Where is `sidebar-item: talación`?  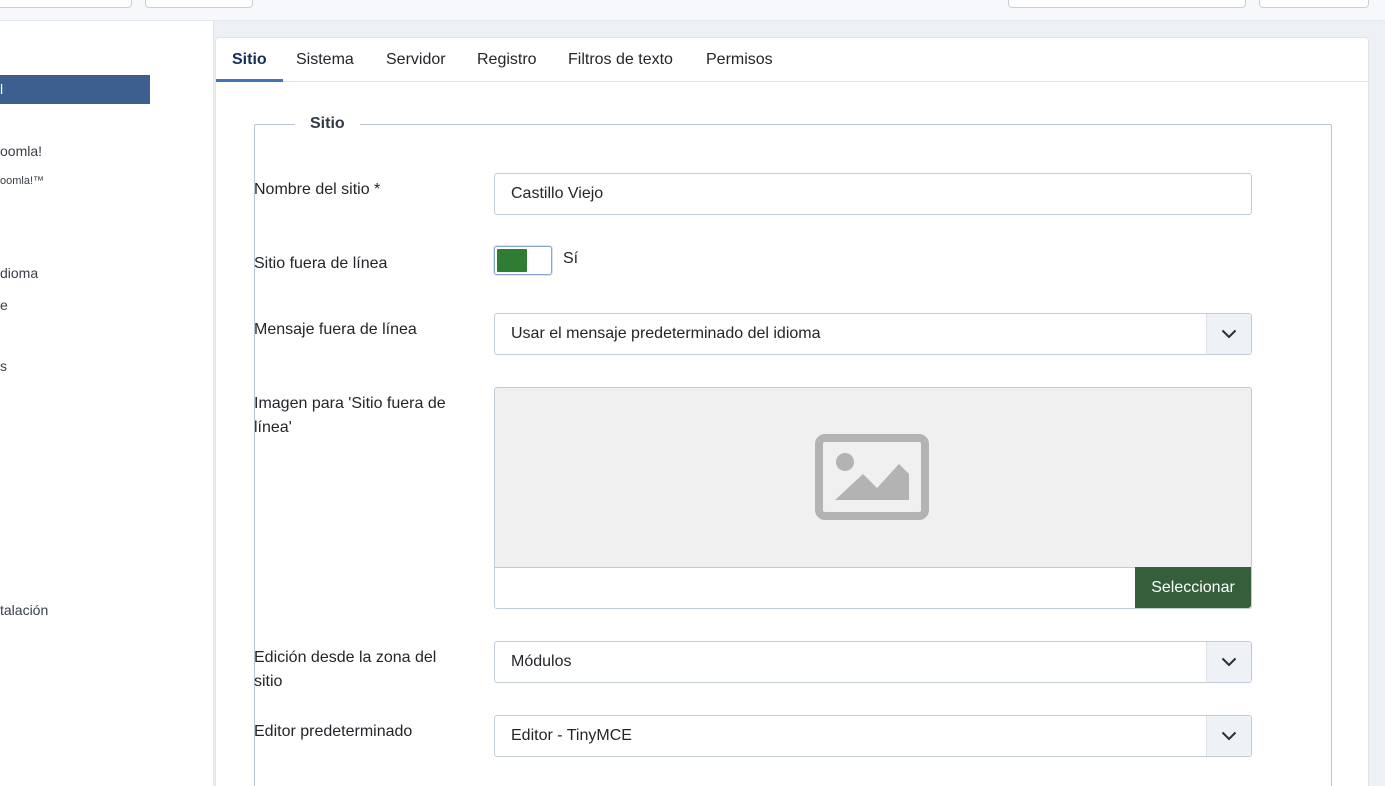 sidebar-item: talación is located at coordinates (24, 610).